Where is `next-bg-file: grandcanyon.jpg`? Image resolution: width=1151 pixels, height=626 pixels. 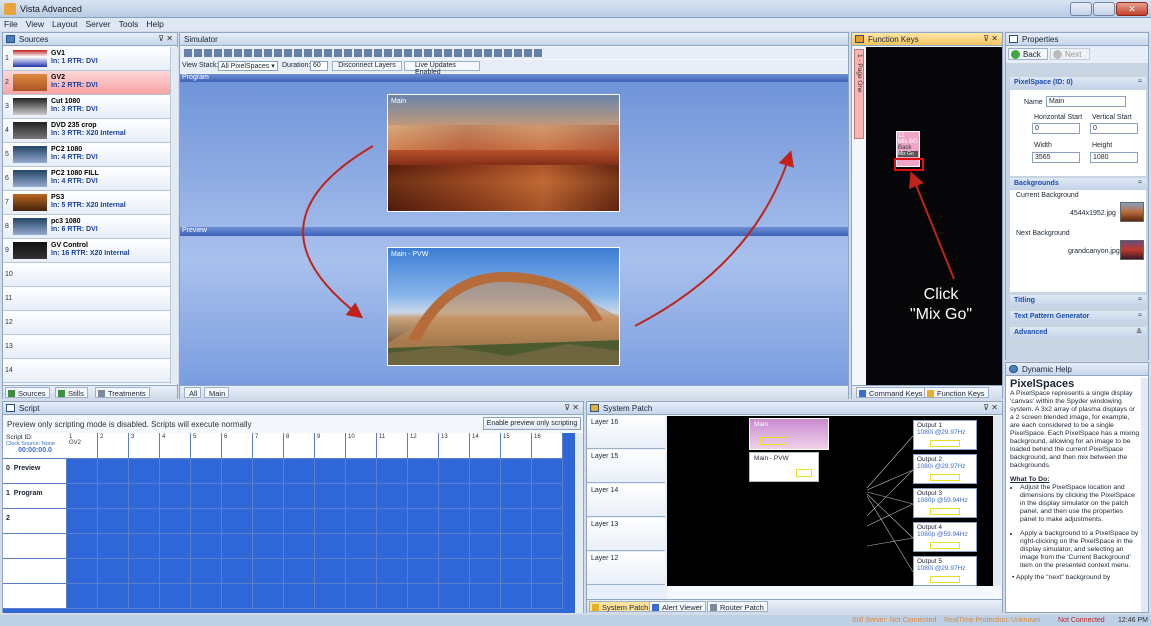
next-bg-file: grandcanyon.jpg is located at coordinates (1094, 251).